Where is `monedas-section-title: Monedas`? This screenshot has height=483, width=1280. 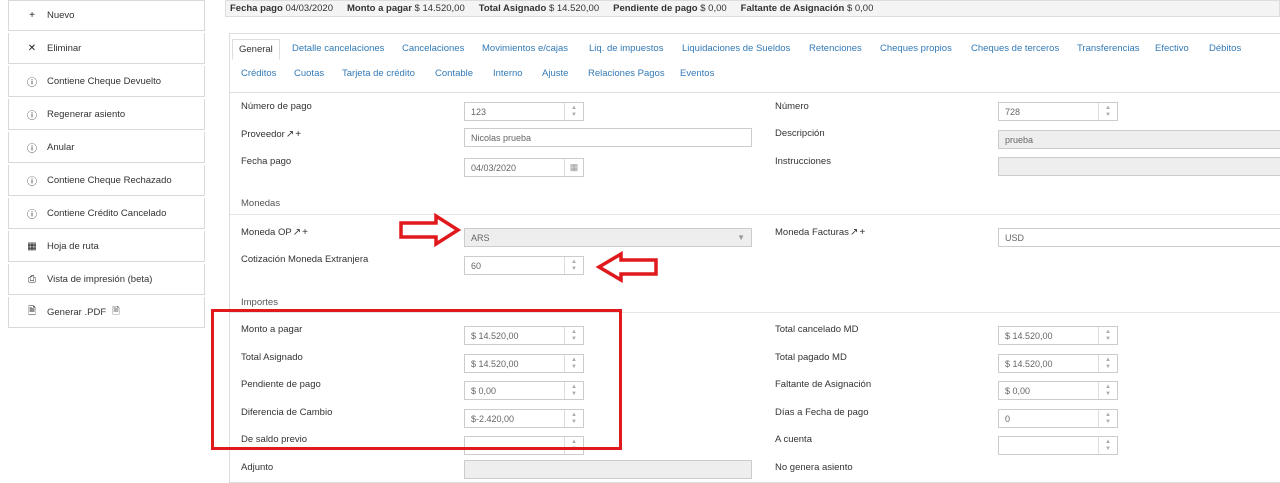 monedas-section-title: Monedas is located at coordinates (261, 203).